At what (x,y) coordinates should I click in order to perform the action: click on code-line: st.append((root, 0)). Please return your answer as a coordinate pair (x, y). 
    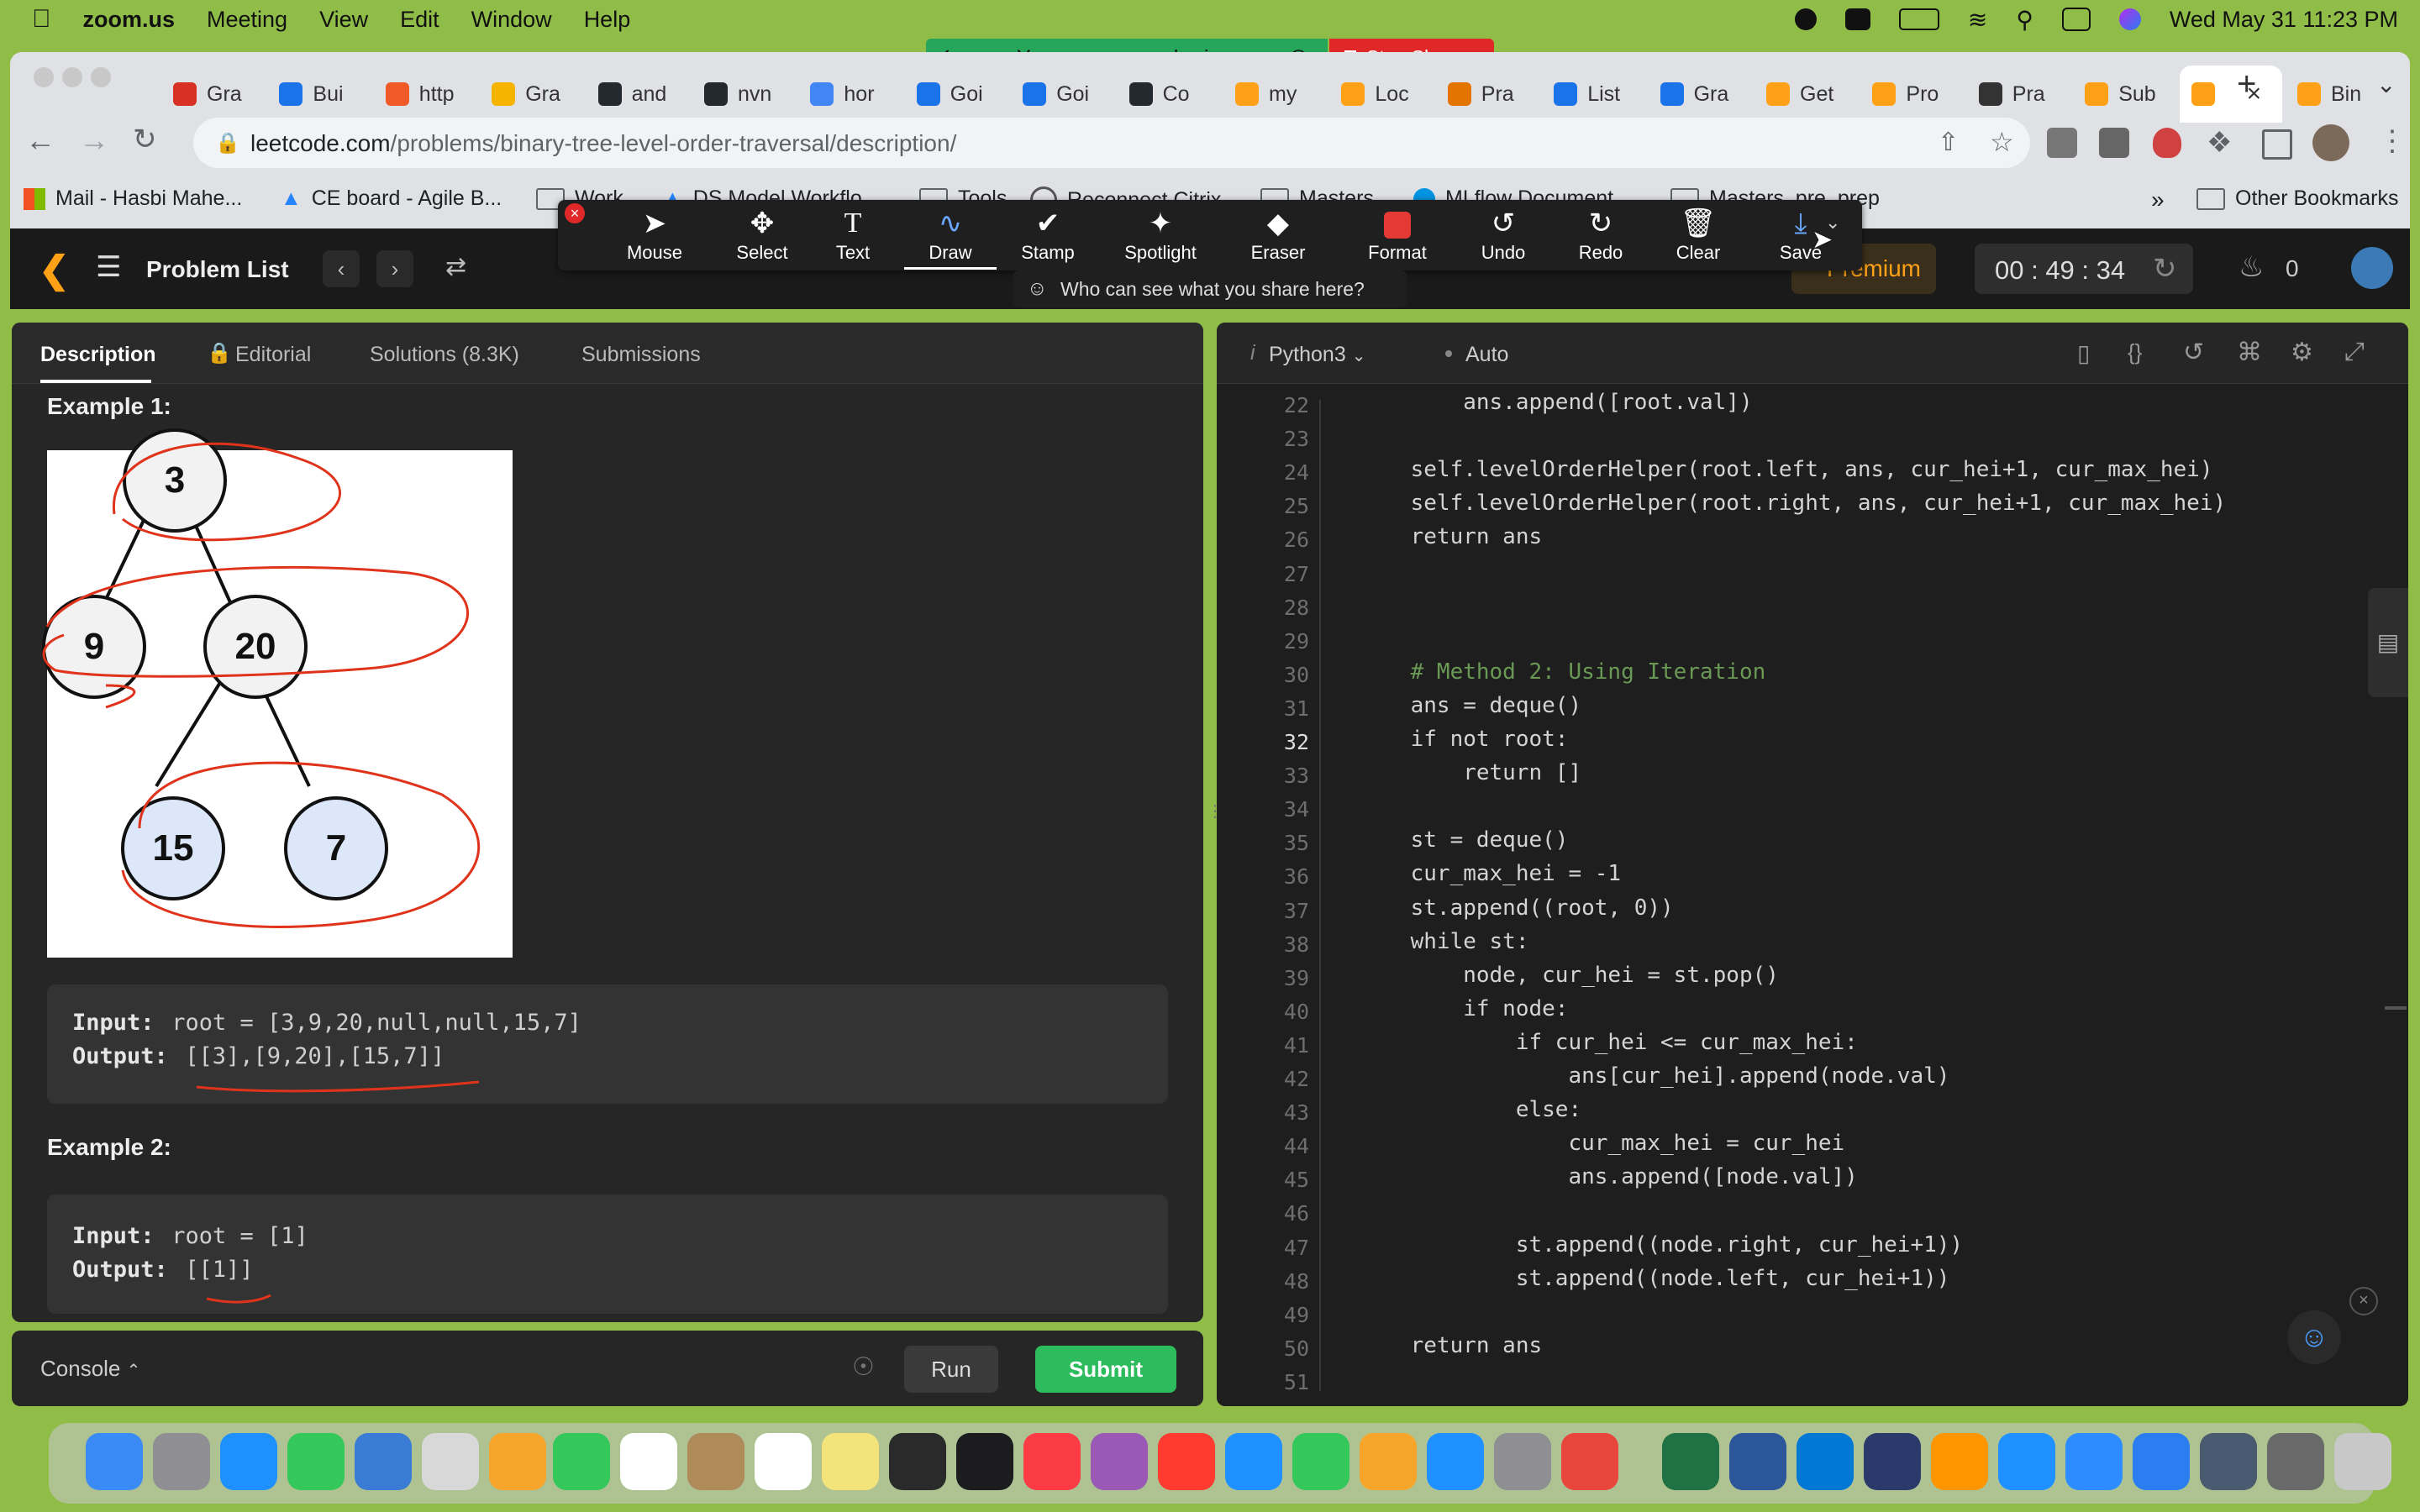
    Looking at the image, I should click on (1516, 912).